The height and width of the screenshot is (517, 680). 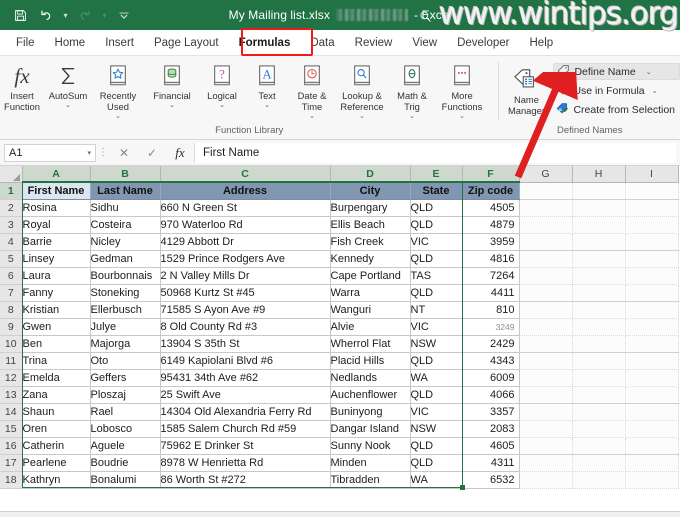 I want to click on cell-f1: Zip code, so click(x=491, y=191).